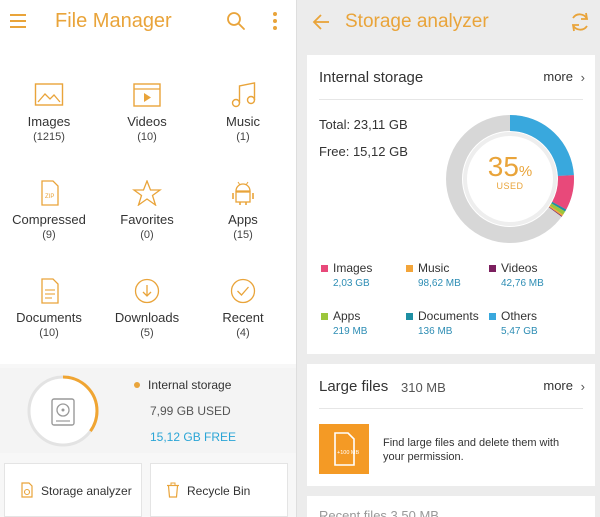 This screenshot has height=517, width=600. Describe the element at coordinates (113, 21) in the screenshot. I see `app-title: File Manager` at that location.